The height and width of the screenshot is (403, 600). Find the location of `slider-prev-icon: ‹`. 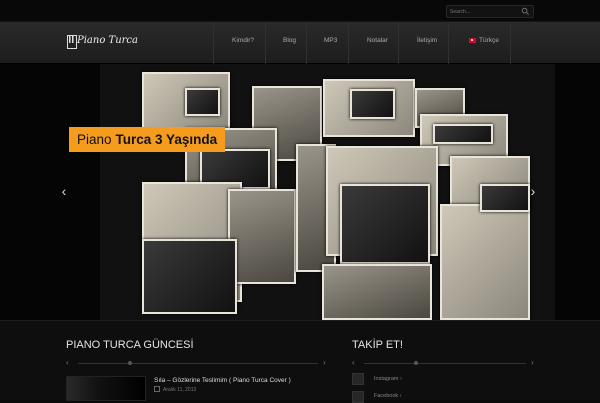

slider-prev-icon: ‹ is located at coordinates (64, 191).